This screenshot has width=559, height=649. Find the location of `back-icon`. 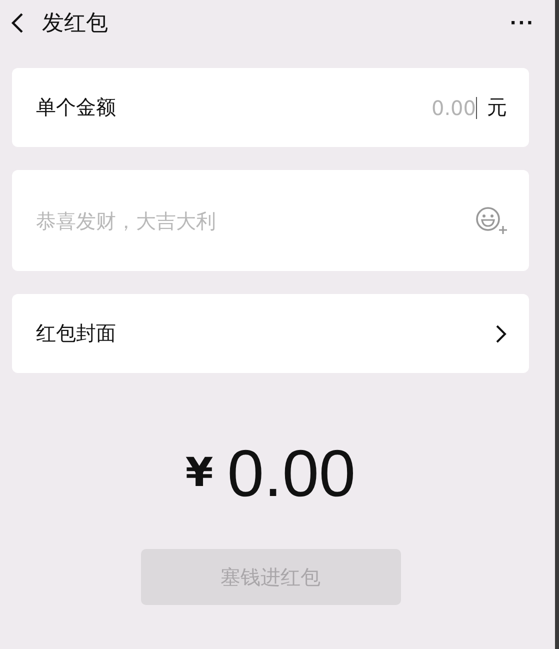

back-icon is located at coordinates (17, 23).